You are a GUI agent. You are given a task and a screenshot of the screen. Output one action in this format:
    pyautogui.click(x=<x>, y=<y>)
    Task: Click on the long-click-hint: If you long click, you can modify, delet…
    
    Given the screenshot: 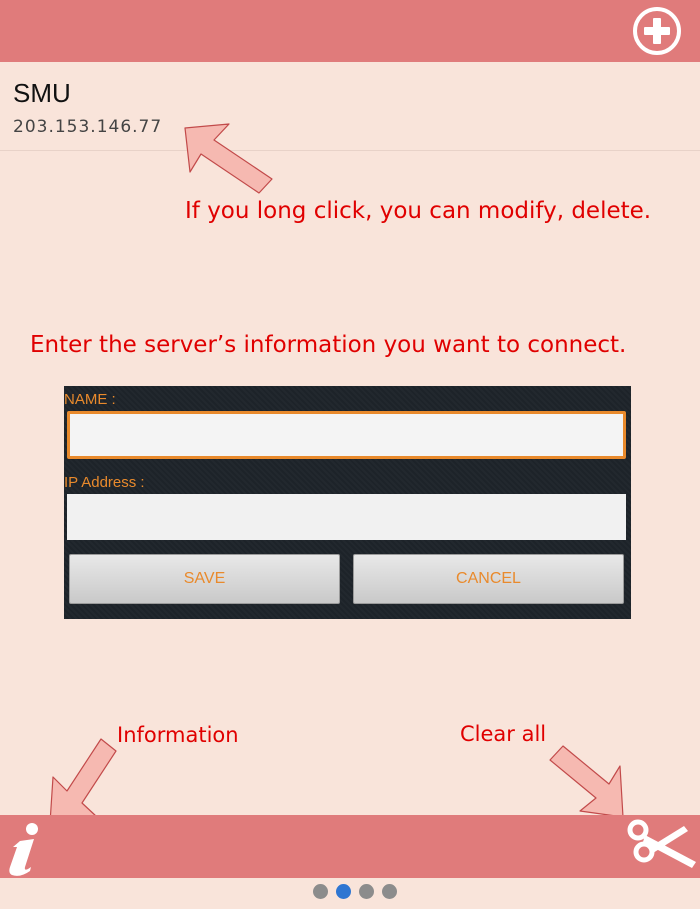 What is the action you would take?
    pyautogui.click(x=418, y=211)
    